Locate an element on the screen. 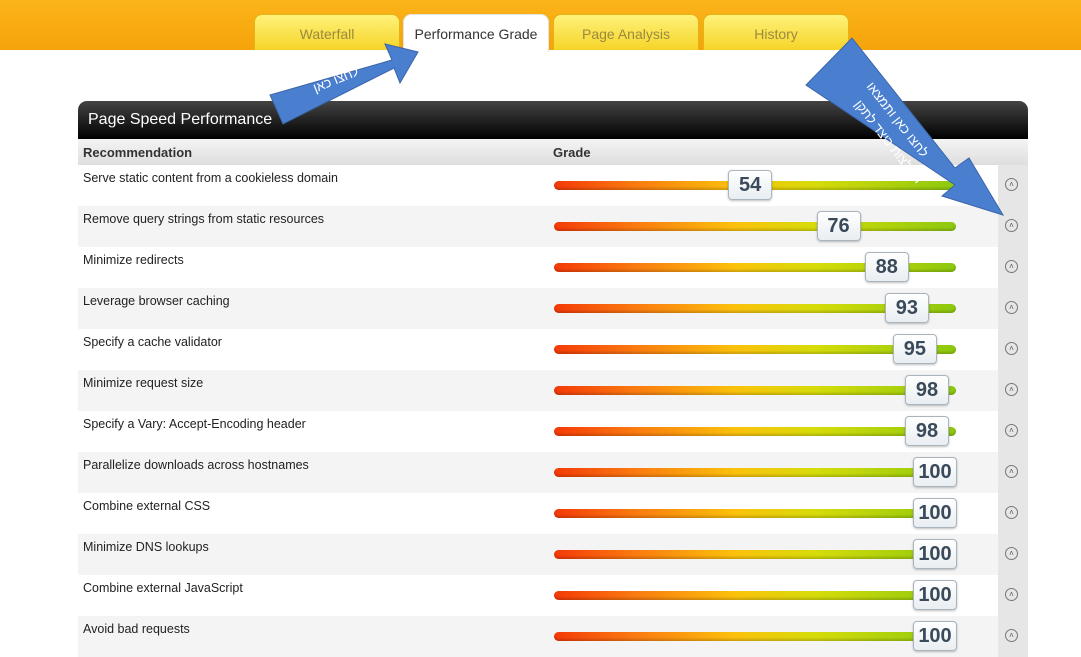  grade-bar is located at coordinates (755, 636).